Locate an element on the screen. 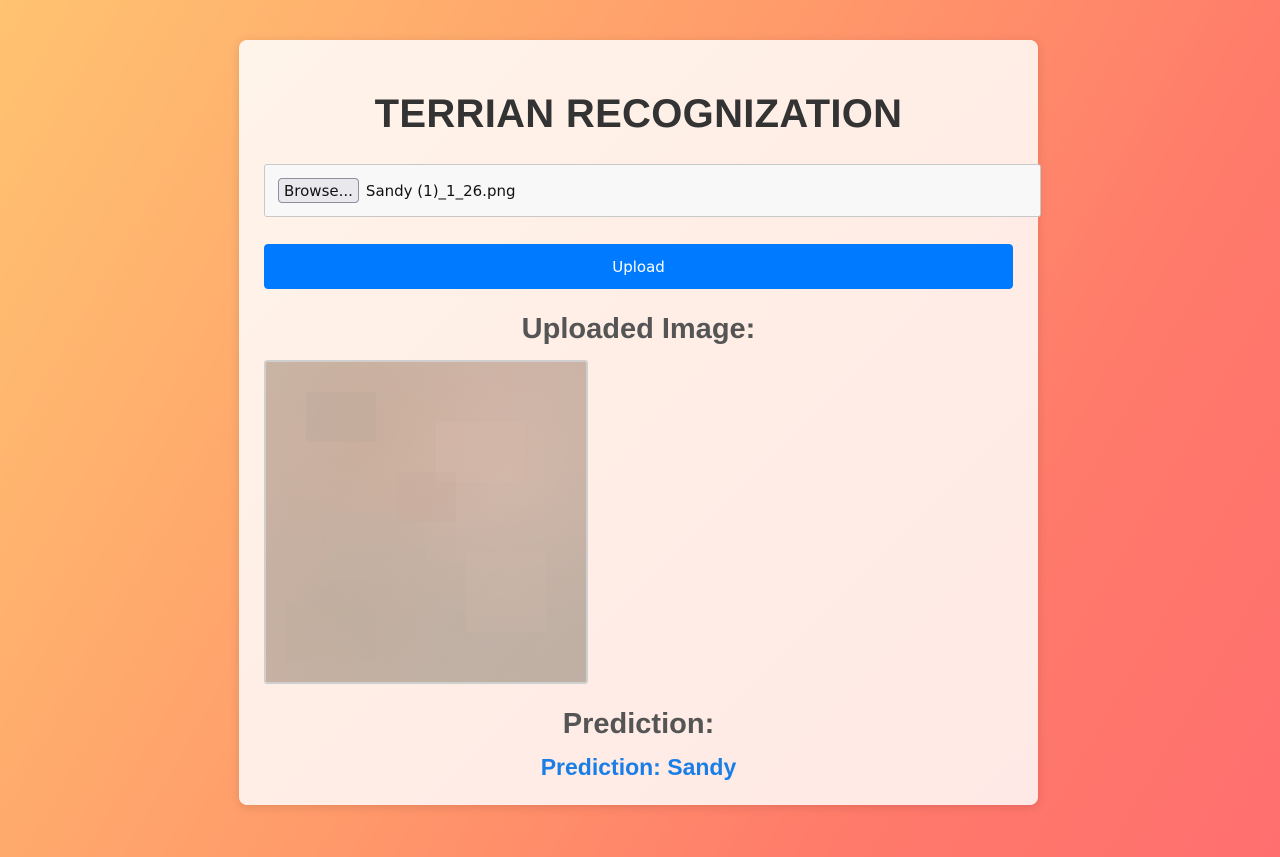  file-input: Browse... Sandy (1)_1_26.png is located at coordinates (652, 190).